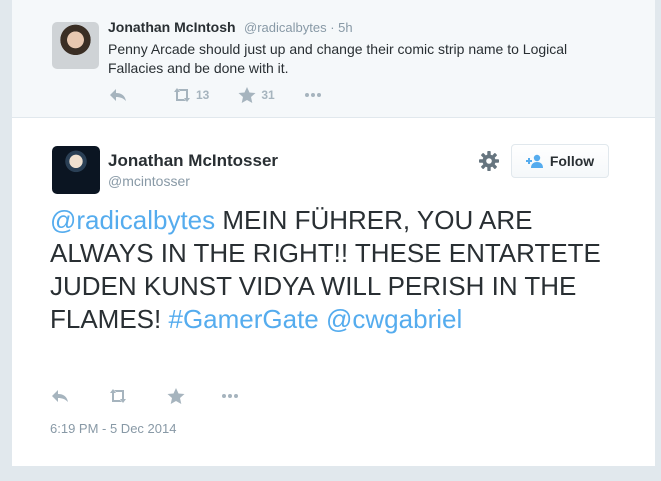  I want to click on author-handle: @mcintosser, so click(149, 181).